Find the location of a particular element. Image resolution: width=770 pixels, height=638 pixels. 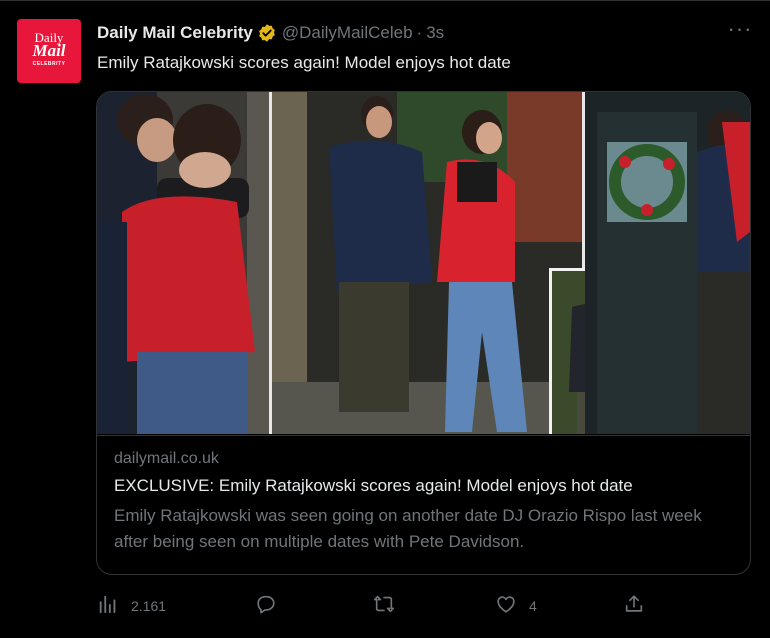

share-upload-icon is located at coordinates (634, 606).